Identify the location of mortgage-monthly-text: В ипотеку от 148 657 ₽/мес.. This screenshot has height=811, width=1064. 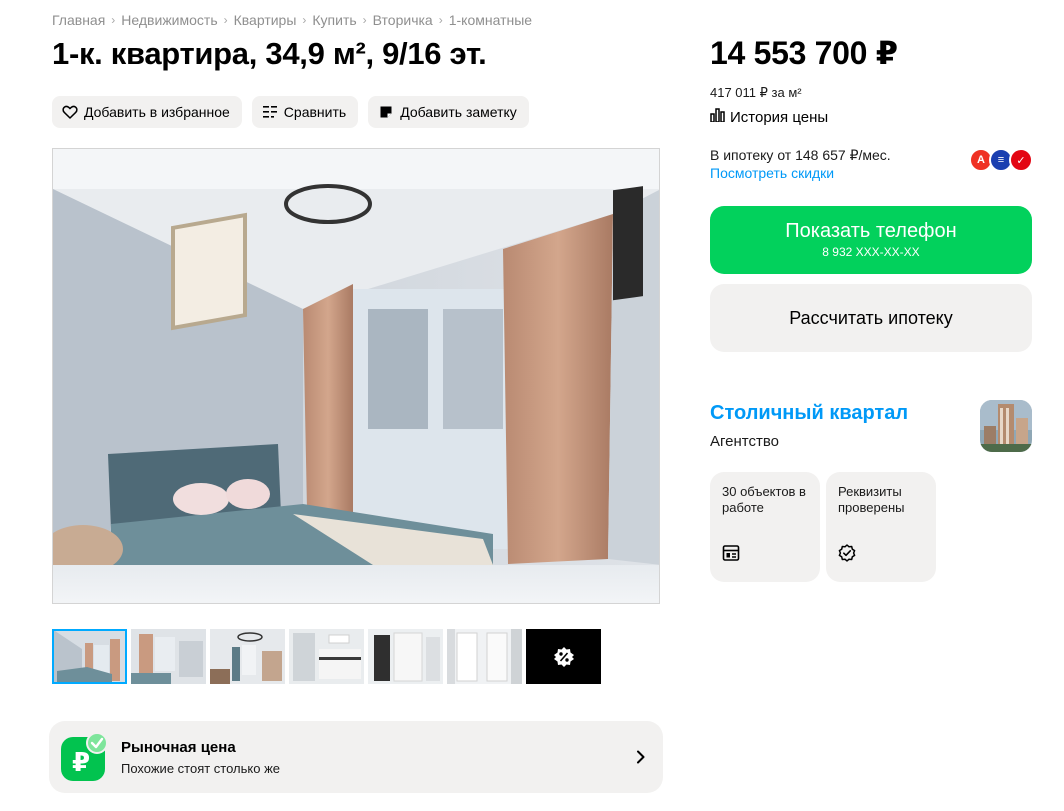
(800, 155).